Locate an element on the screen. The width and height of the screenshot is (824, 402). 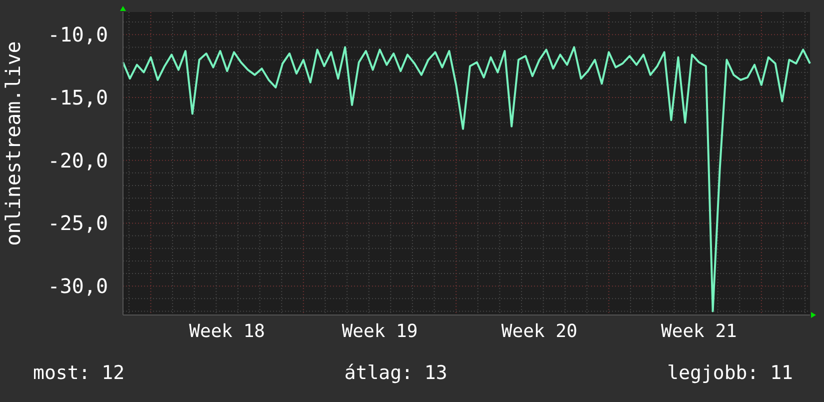
y-tick-label: -20,0 is located at coordinates (78, 160).